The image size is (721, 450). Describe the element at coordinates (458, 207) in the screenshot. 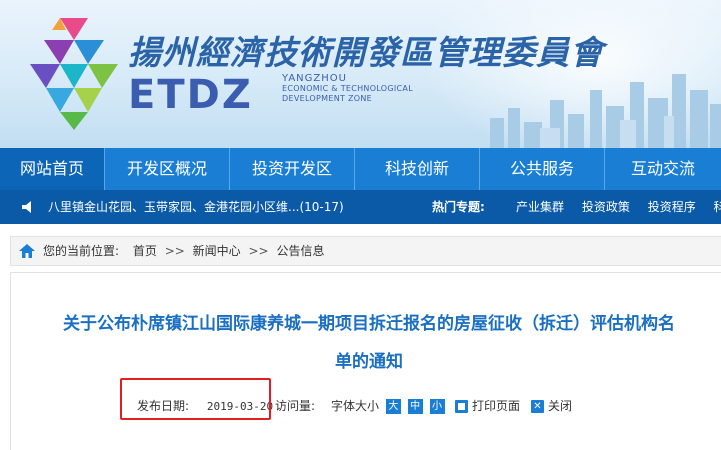

I see `hot-topics-label: 热门专题:` at that location.